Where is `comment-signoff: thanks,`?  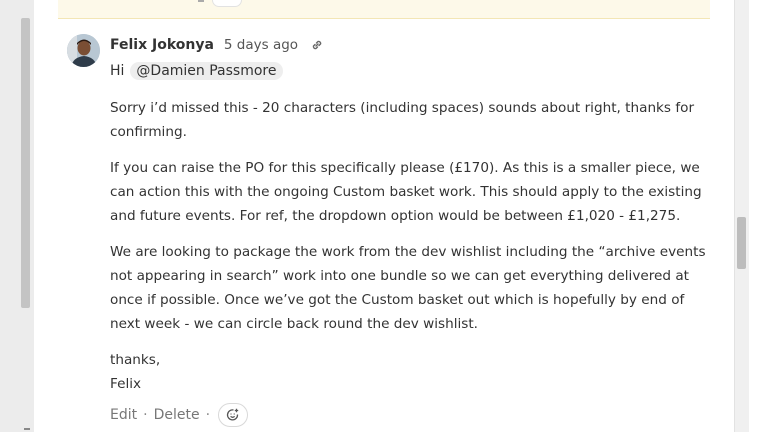 comment-signoff: thanks, is located at coordinates (135, 360).